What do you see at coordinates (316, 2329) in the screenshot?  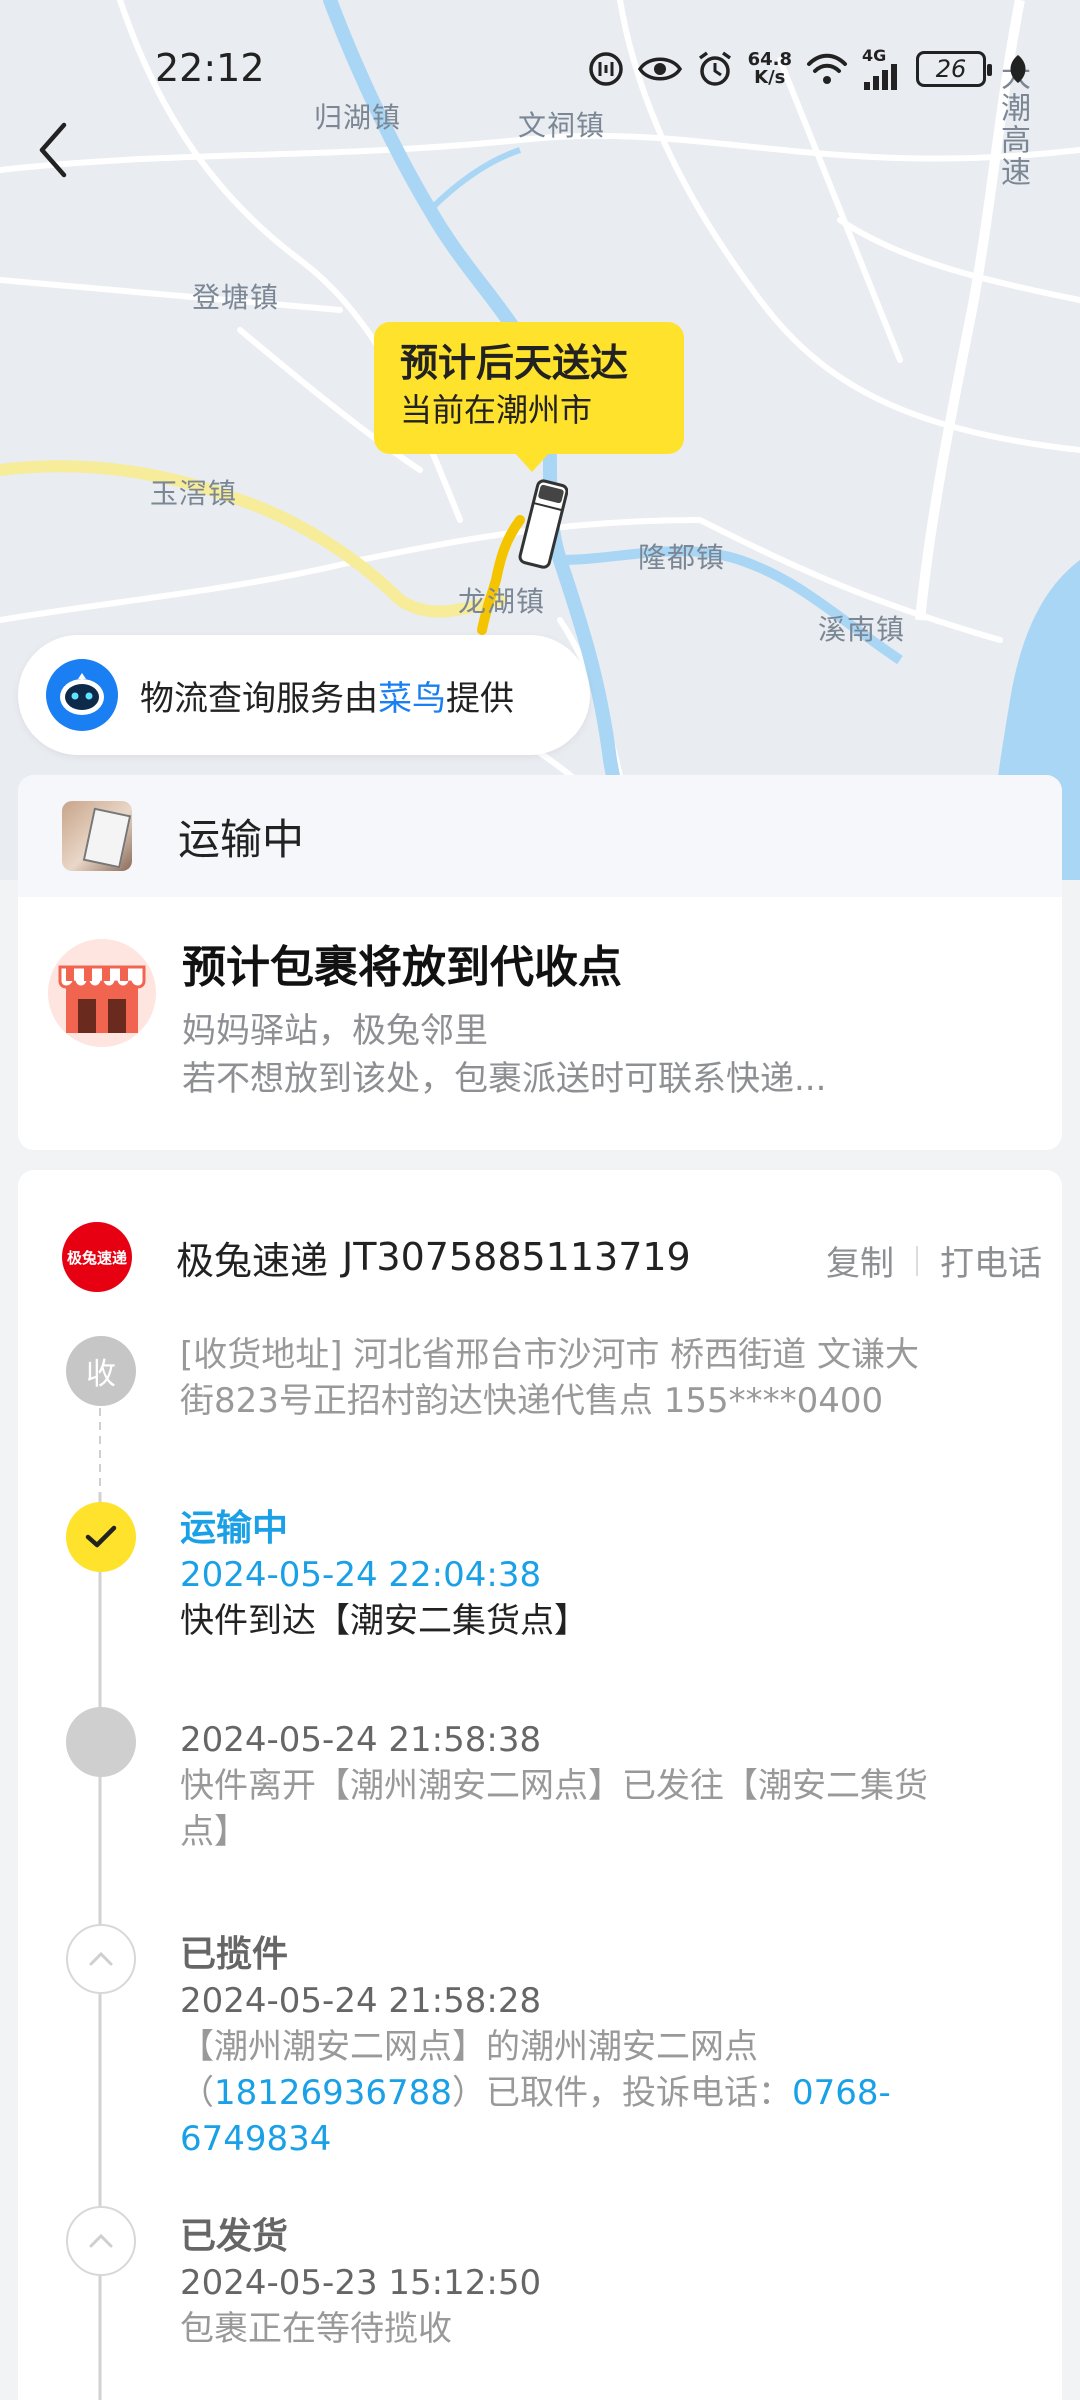 I see `event-4-desc: 包裹正在等待揽收` at bounding box center [316, 2329].